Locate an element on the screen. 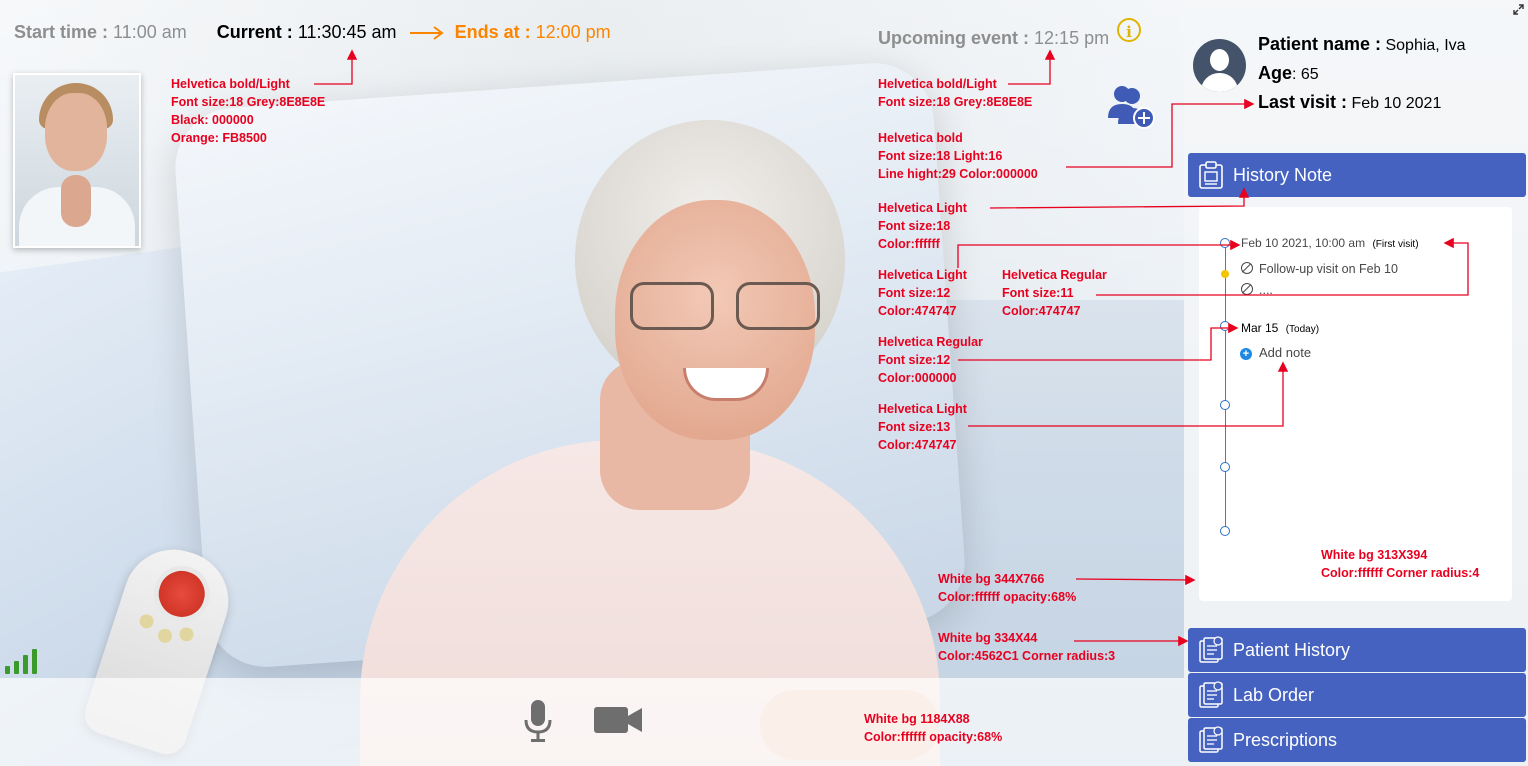 Image resolution: width=1528 pixels, height=766 pixels. today-date: Mar 15 is located at coordinates (1260, 328).